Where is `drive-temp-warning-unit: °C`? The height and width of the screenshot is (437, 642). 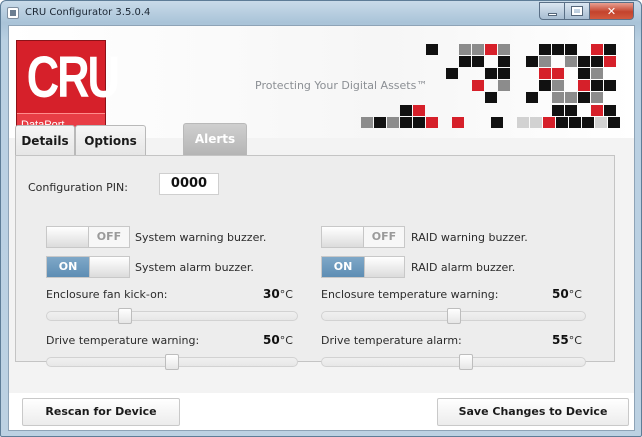
drive-temp-warning-unit: °C is located at coordinates (286, 340).